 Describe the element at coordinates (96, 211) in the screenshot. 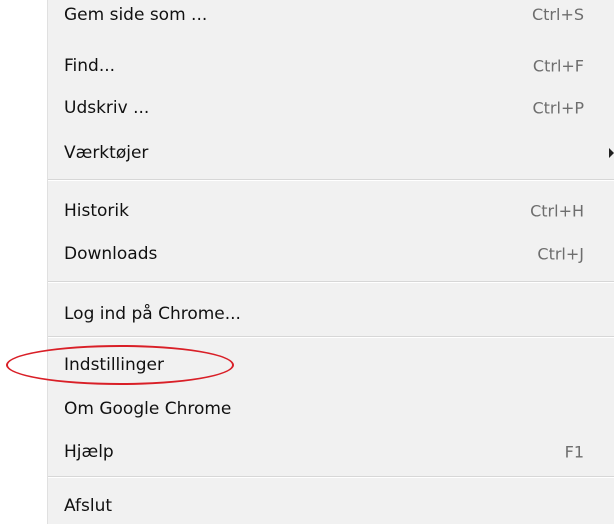

I see `menu-item-label: Historik` at that location.